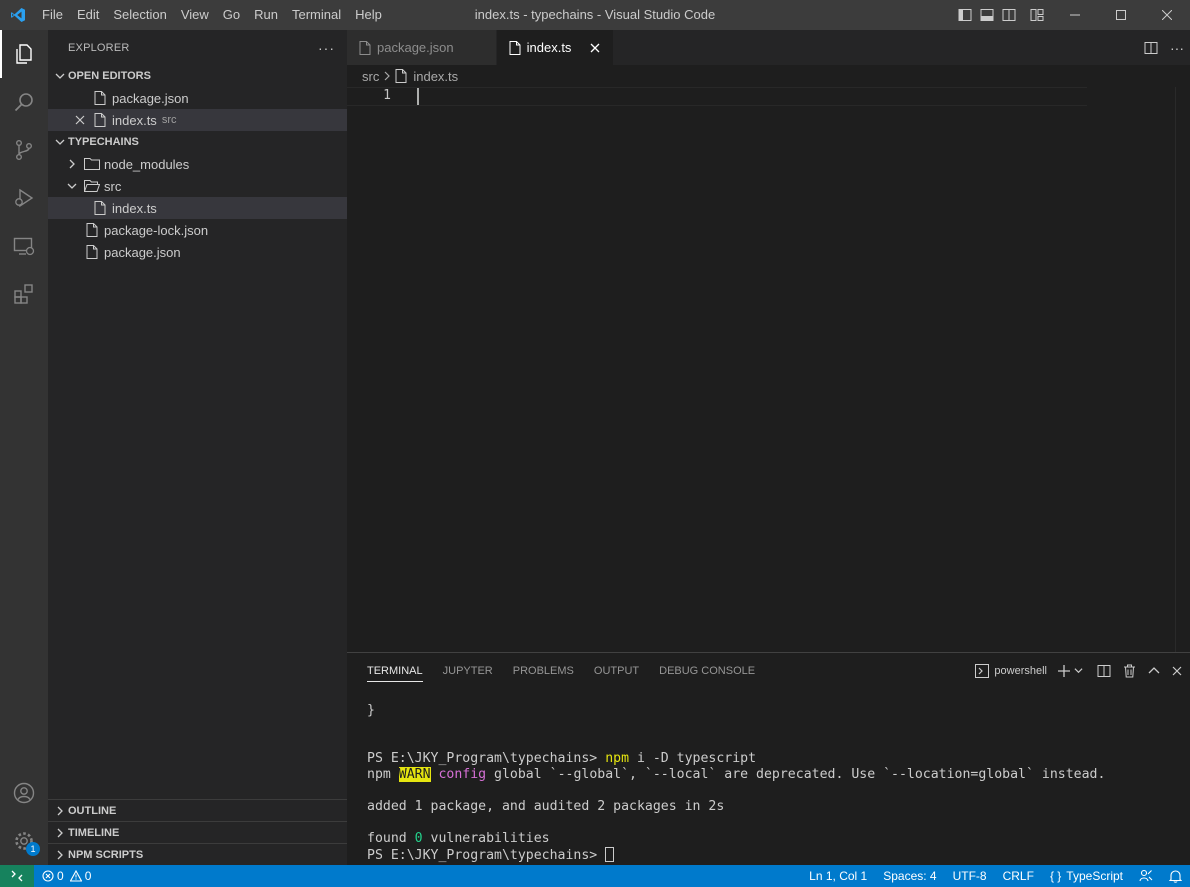 This screenshot has width=1190, height=887. I want to click on terminal-text: npm, so click(383, 774).